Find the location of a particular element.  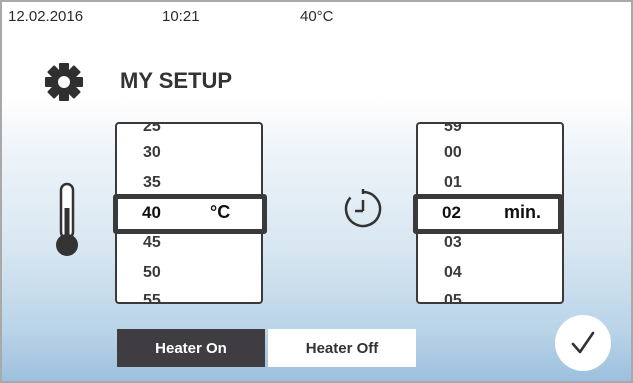

roller-item: 04 is located at coordinates (453, 273).